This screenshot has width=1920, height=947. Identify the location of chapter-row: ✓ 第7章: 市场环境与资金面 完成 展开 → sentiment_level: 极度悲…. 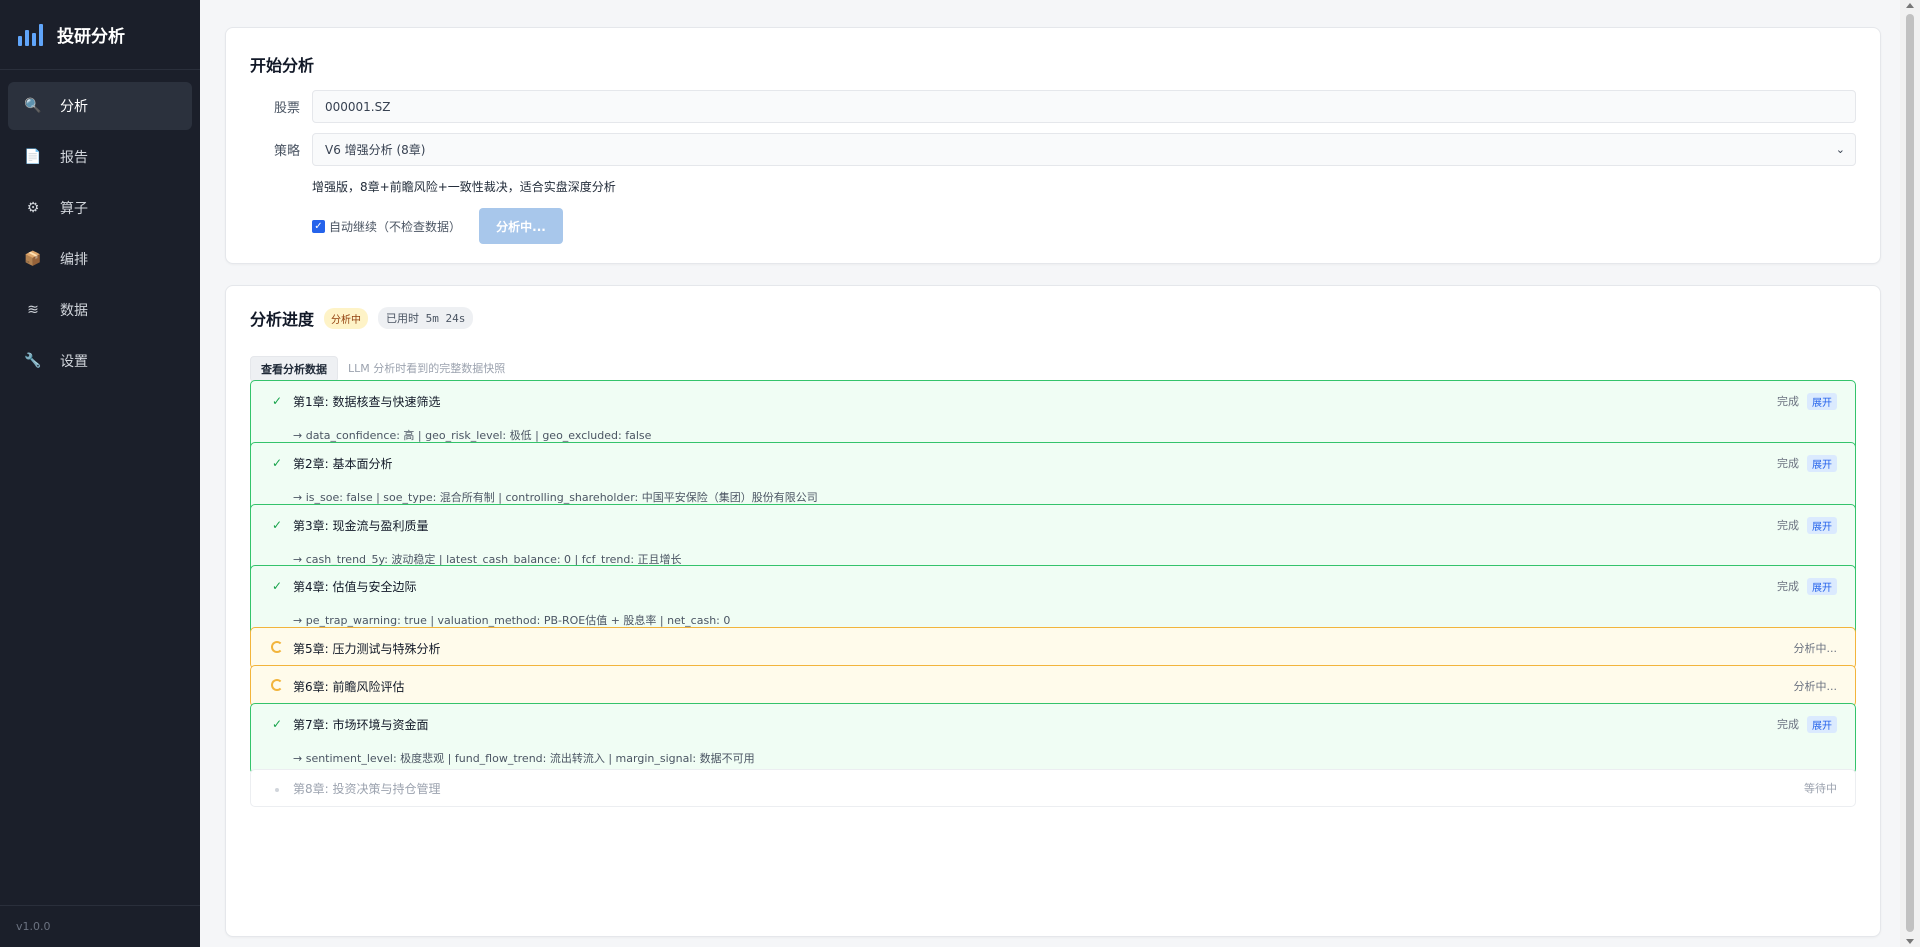
(1053, 738).